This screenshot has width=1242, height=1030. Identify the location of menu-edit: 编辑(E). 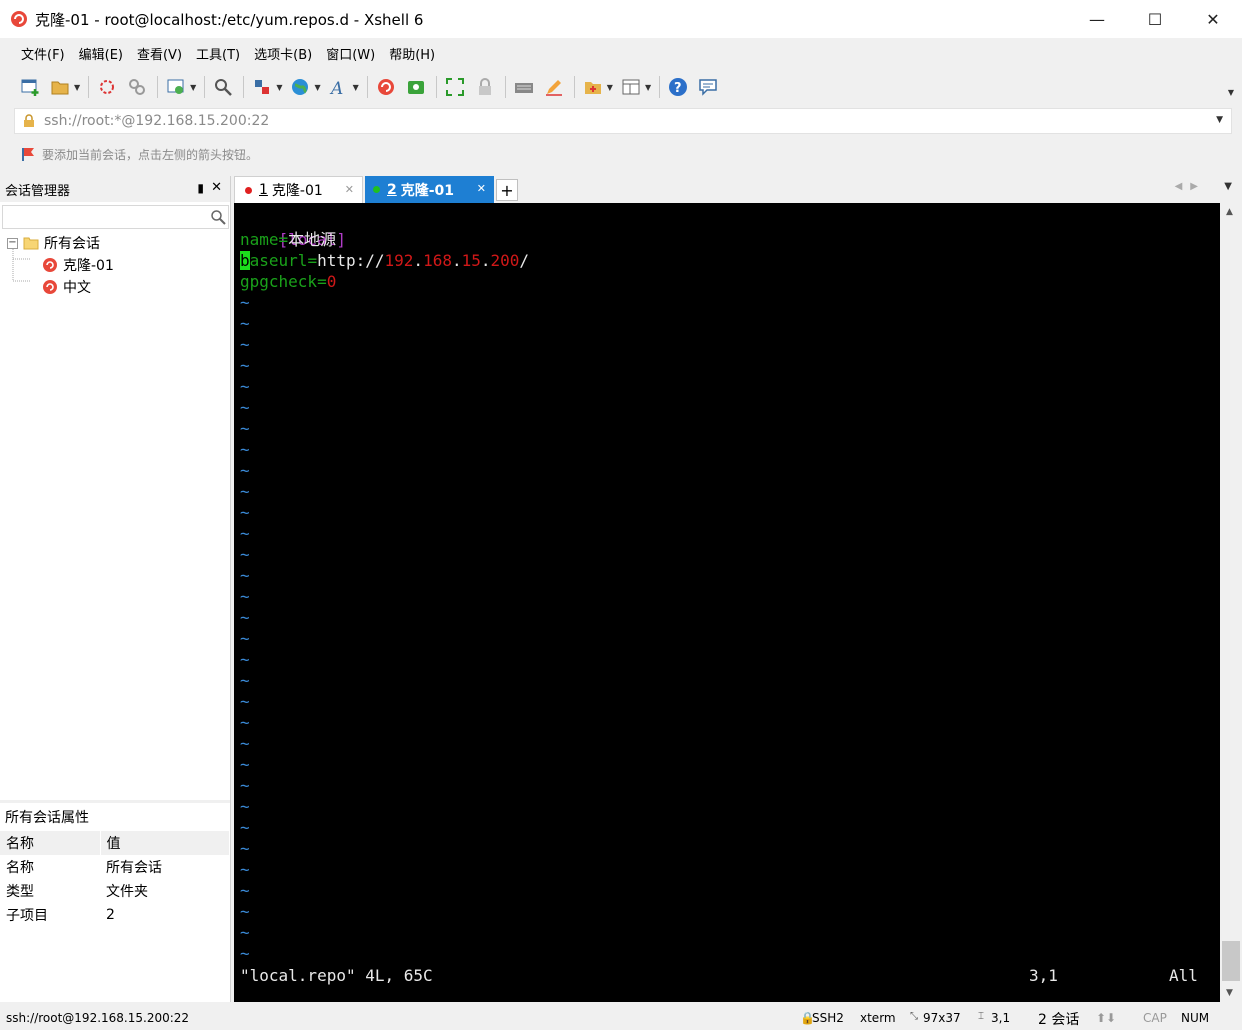
(101, 53).